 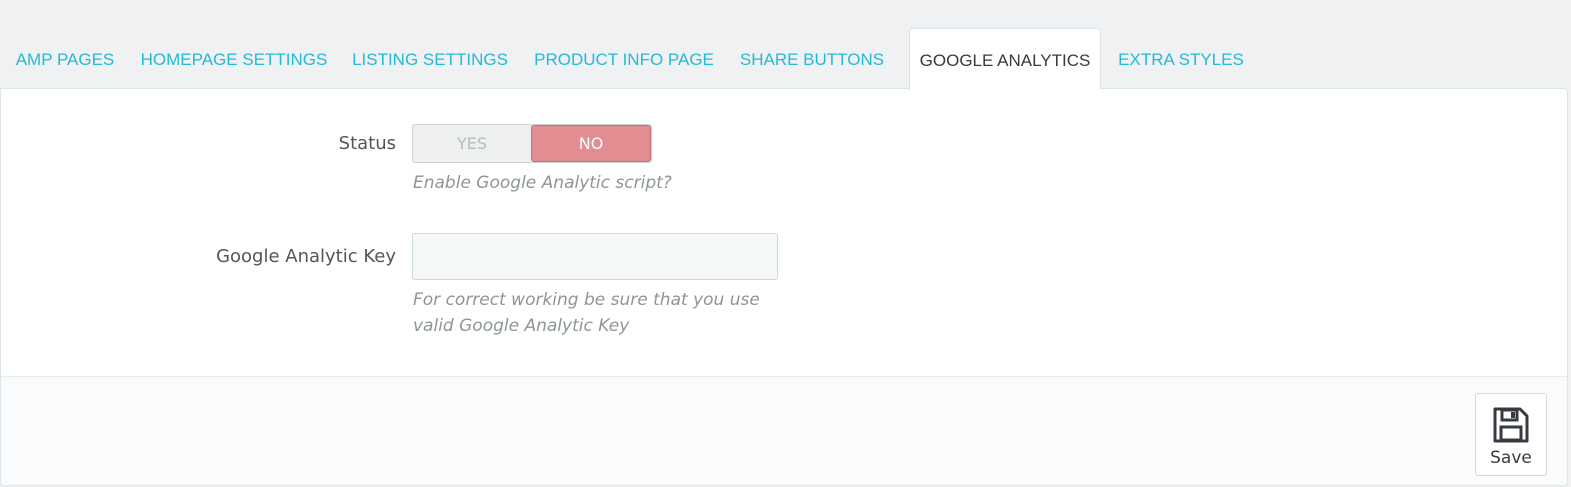 I want to click on tab-google-analytics: GOOGLE ANALYTICS, so click(x=1005, y=59).